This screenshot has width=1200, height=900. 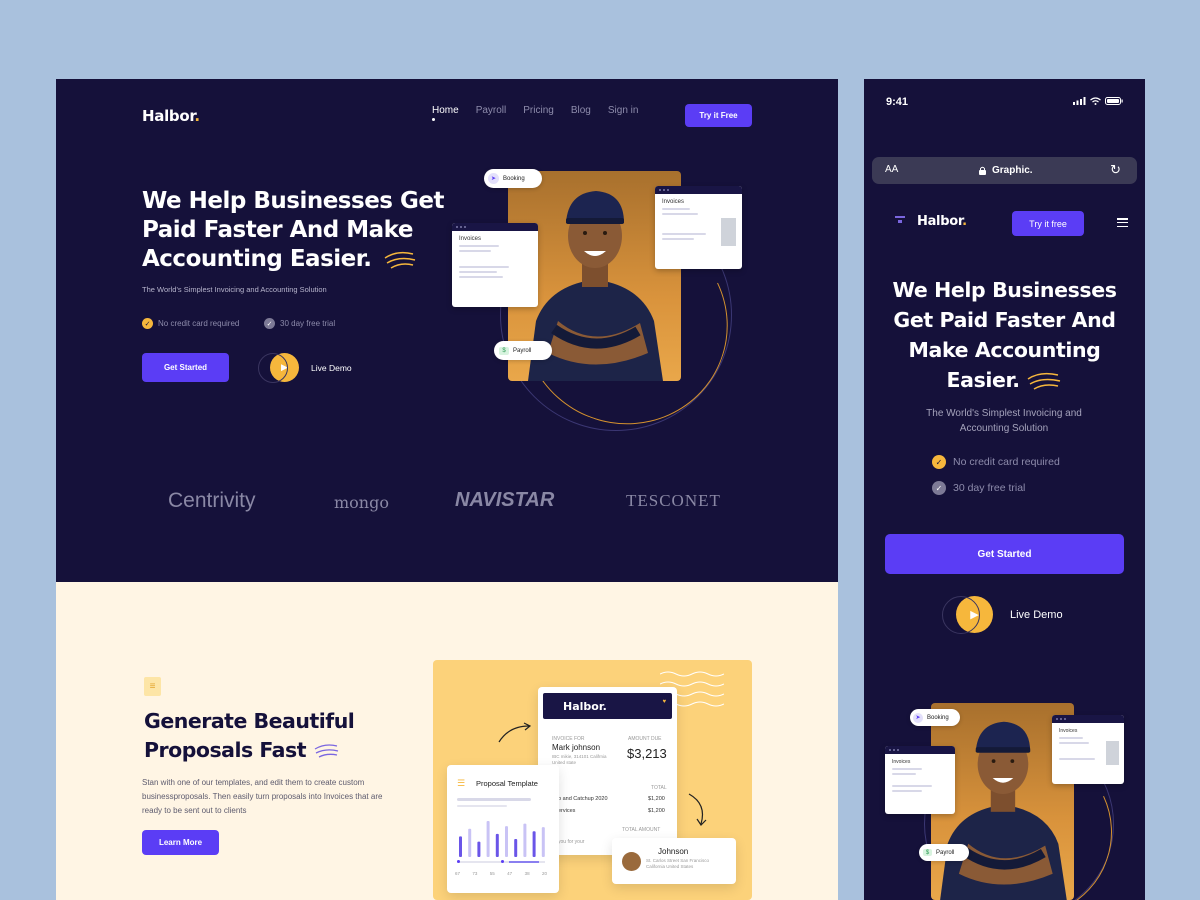 What do you see at coordinates (461, 783) in the screenshot?
I see `list-icon: ☰` at bounding box center [461, 783].